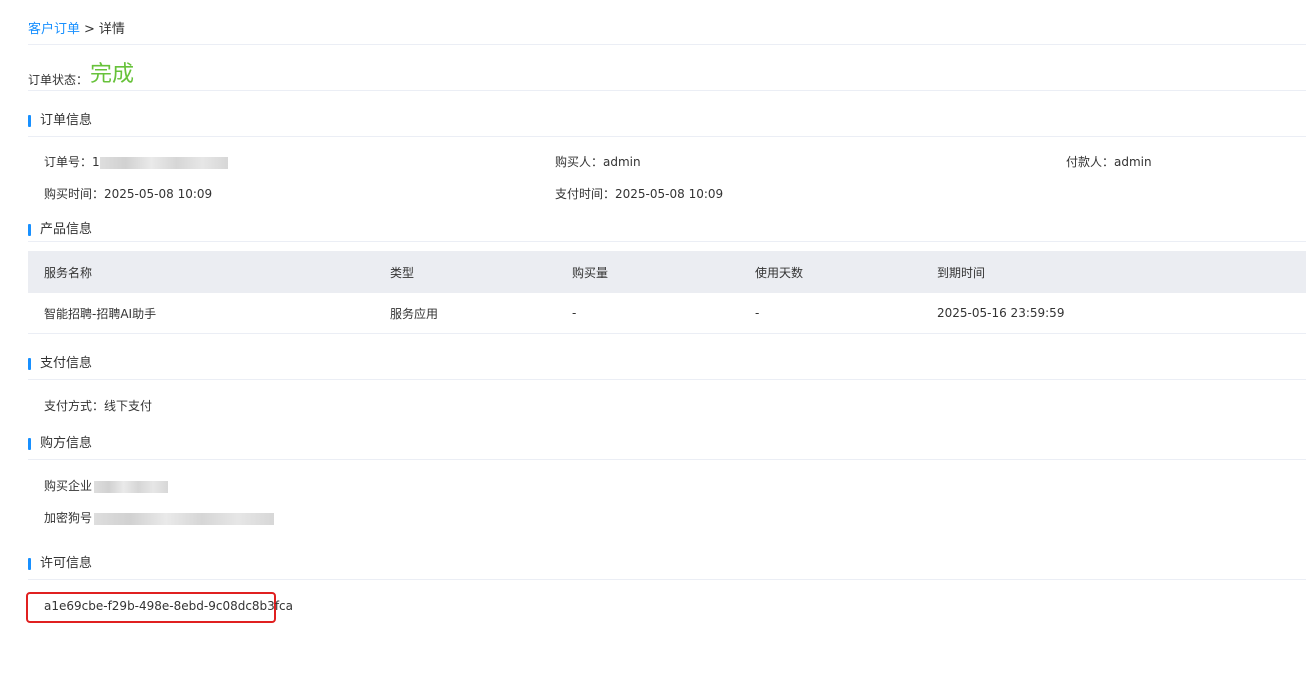 This screenshot has width=1306, height=681. I want to click on table-row: 智能招聘-招聘AI助手 服务应用 - - 2025-05-16 23:59:59, so click(667, 313).